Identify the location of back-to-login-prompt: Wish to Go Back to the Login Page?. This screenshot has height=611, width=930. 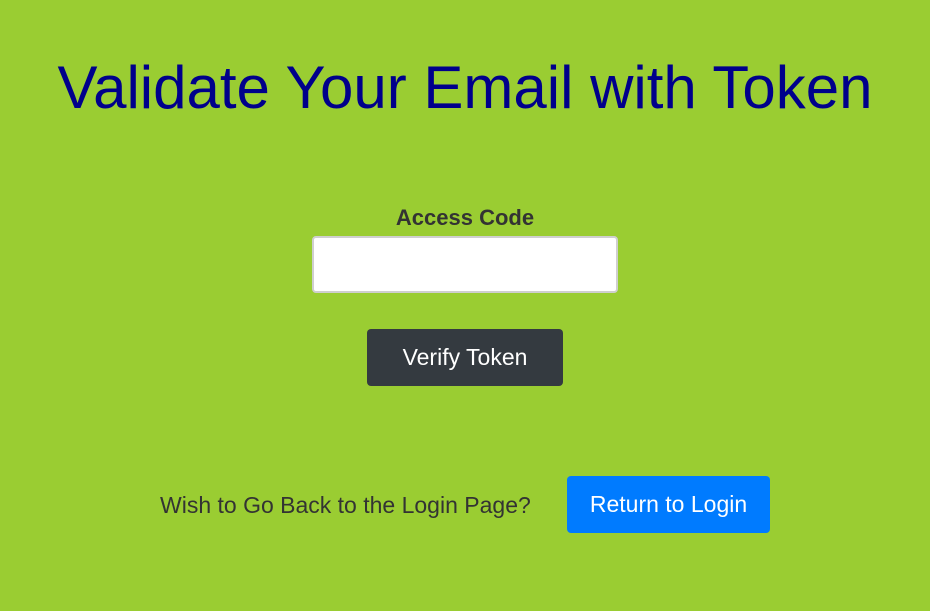
(345, 505).